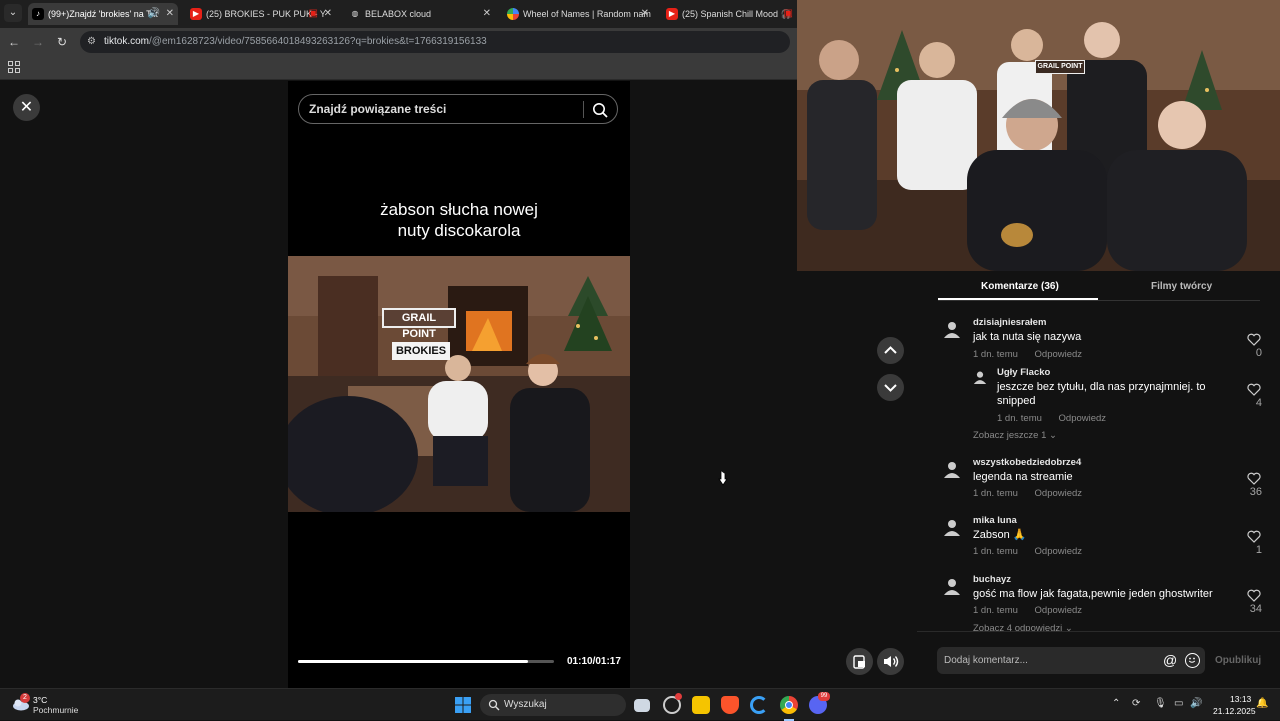  What do you see at coordinates (40, 700) in the screenshot?
I see `weather-temperature: 3°C` at bounding box center [40, 700].